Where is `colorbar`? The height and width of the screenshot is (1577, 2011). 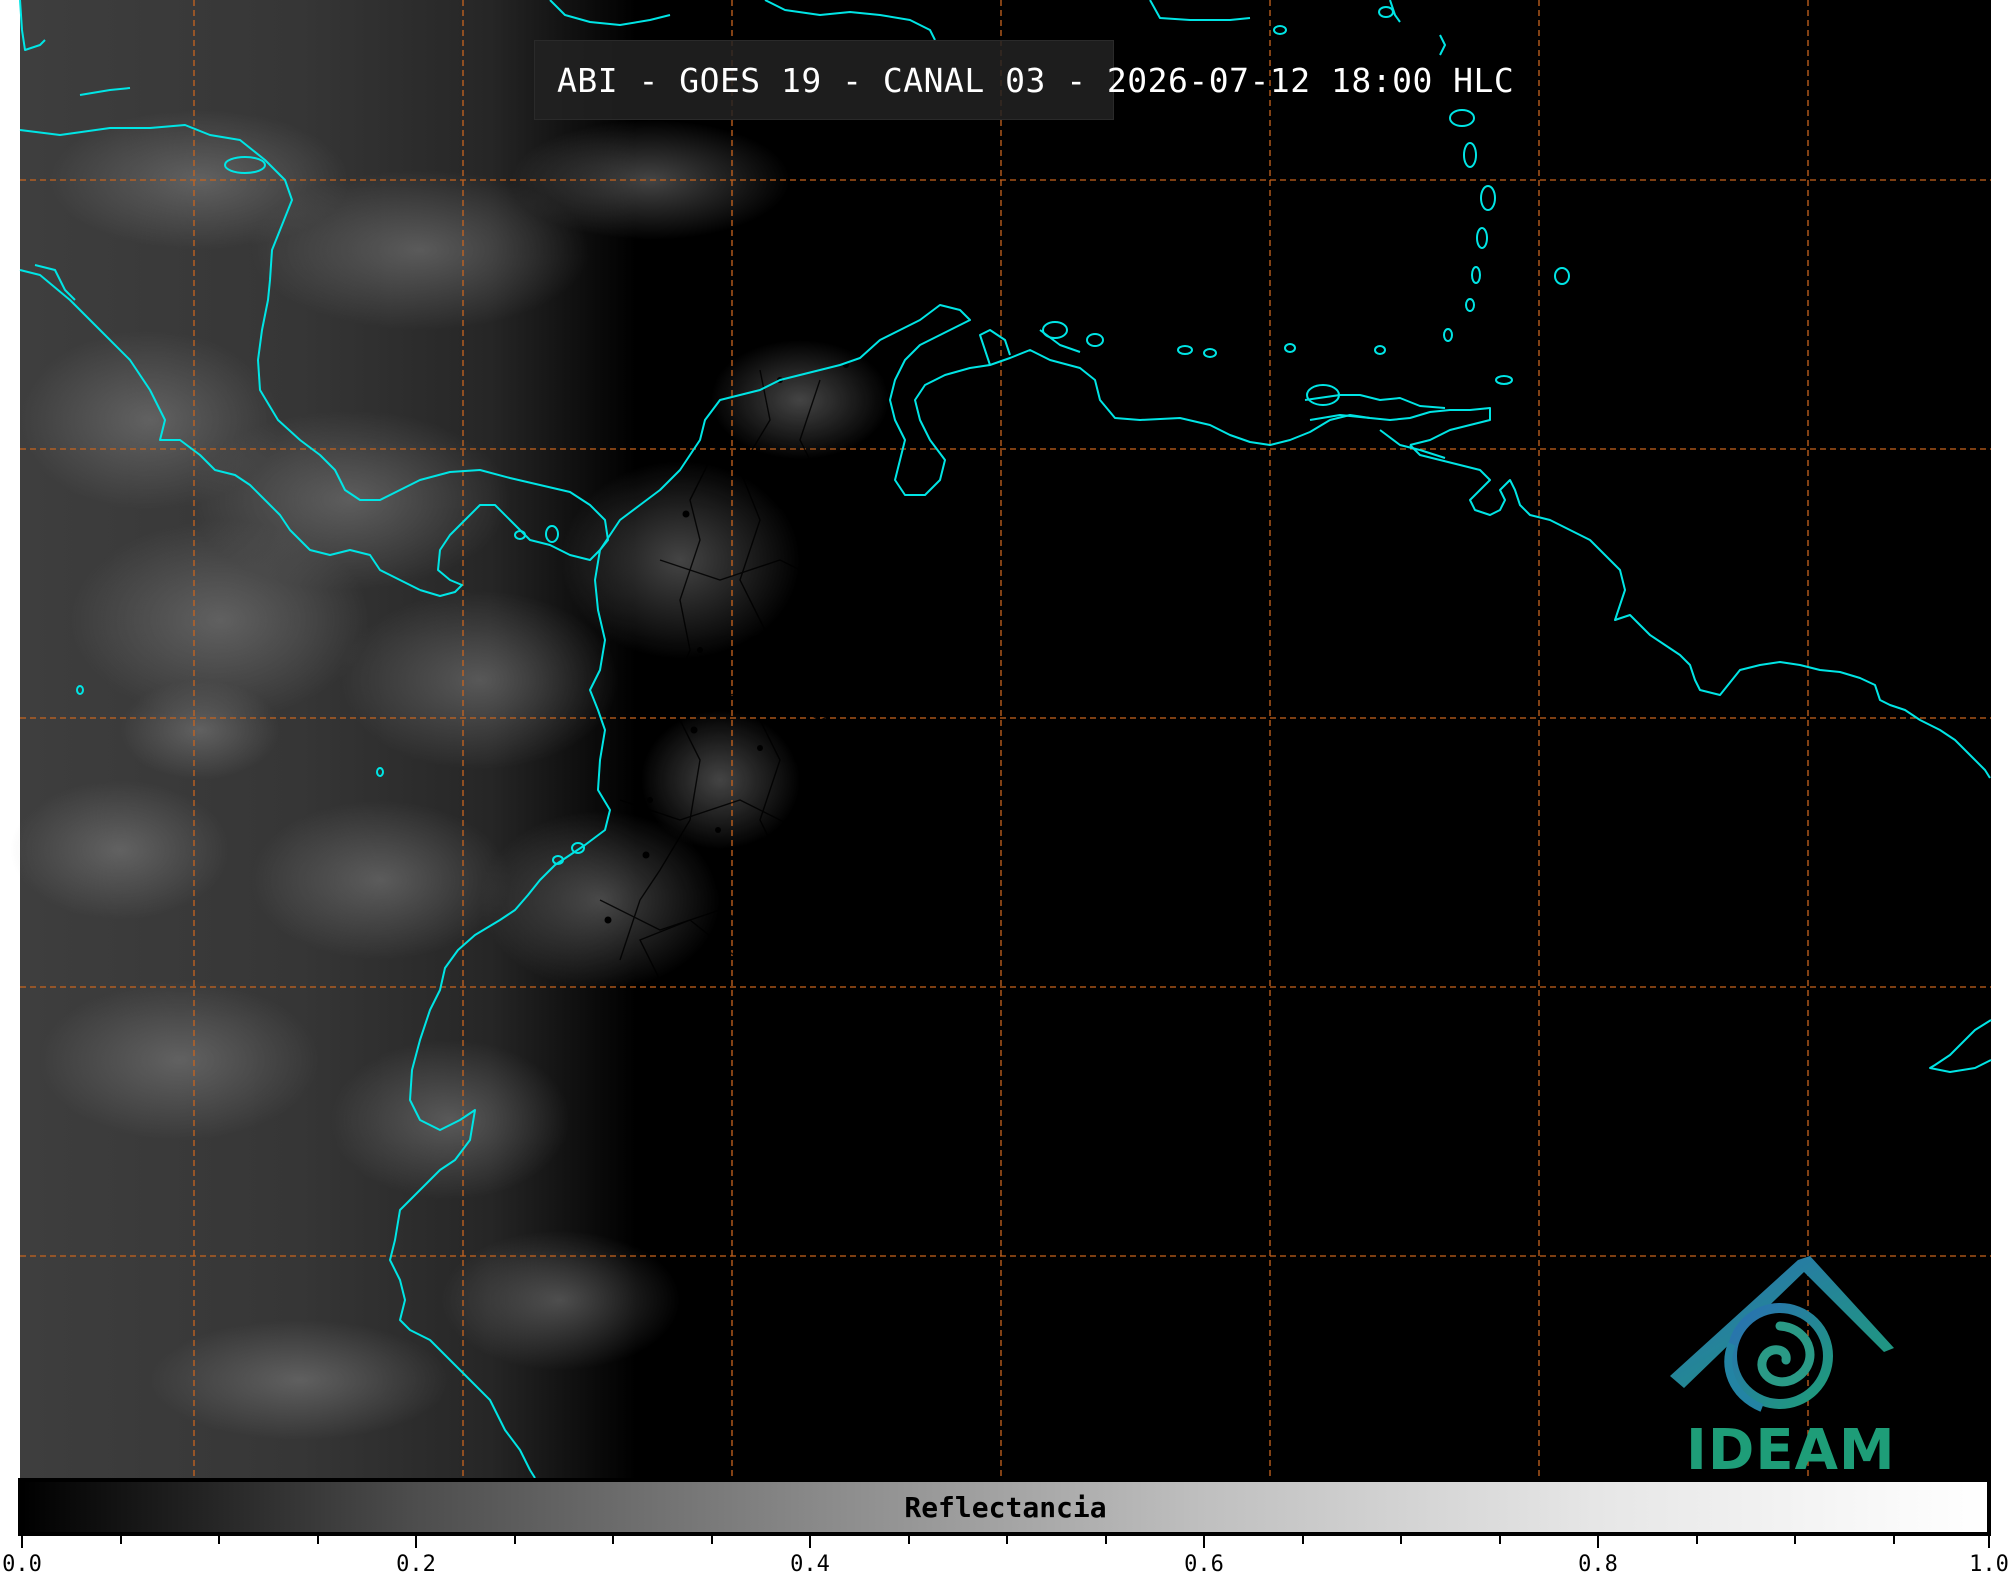 colorbar is located at coordinates (1004, 1507).